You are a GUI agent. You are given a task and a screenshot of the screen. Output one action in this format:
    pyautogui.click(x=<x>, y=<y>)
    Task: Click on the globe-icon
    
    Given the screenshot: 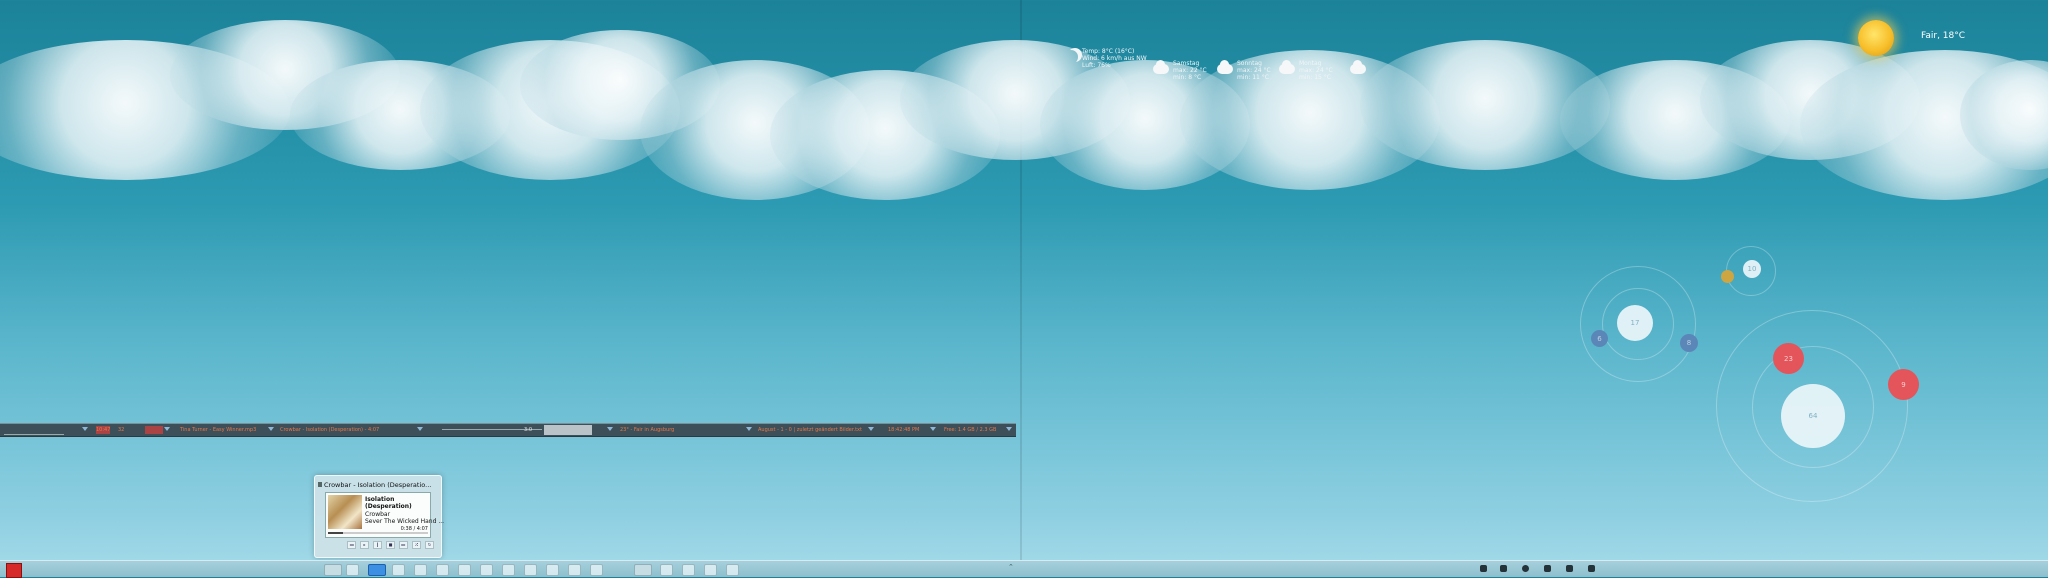 What is the action you would take?
    pyautogui.click(x=1525, y=568)
    